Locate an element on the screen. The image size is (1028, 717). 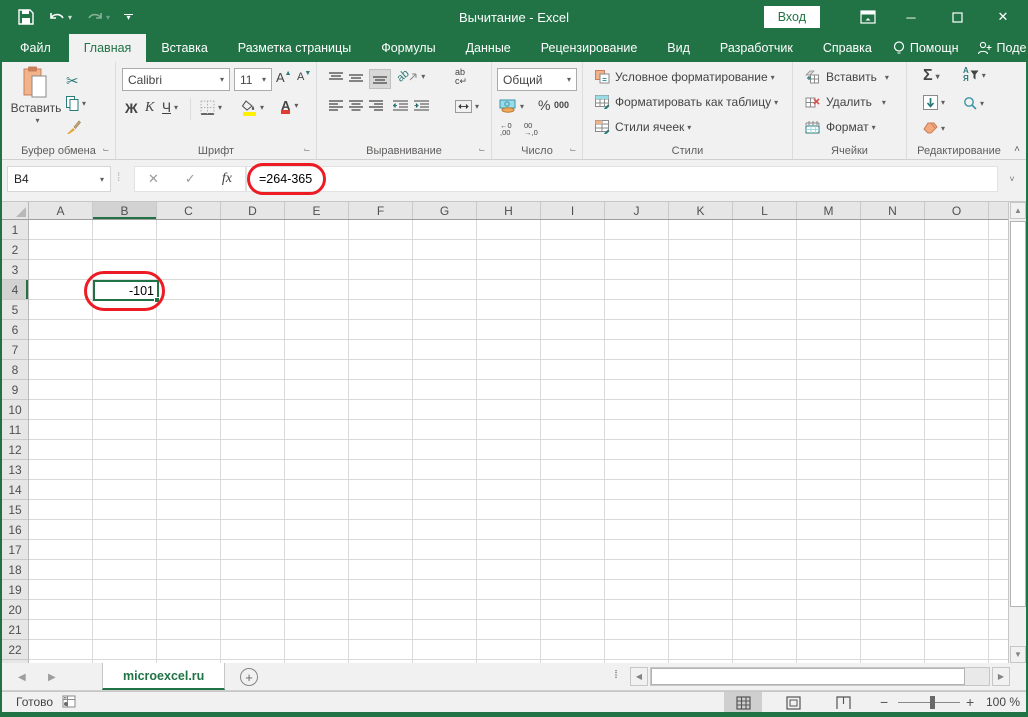
format-as-table-button: Форматировать как таблицу ▾ is located at coordinates (686, 102).